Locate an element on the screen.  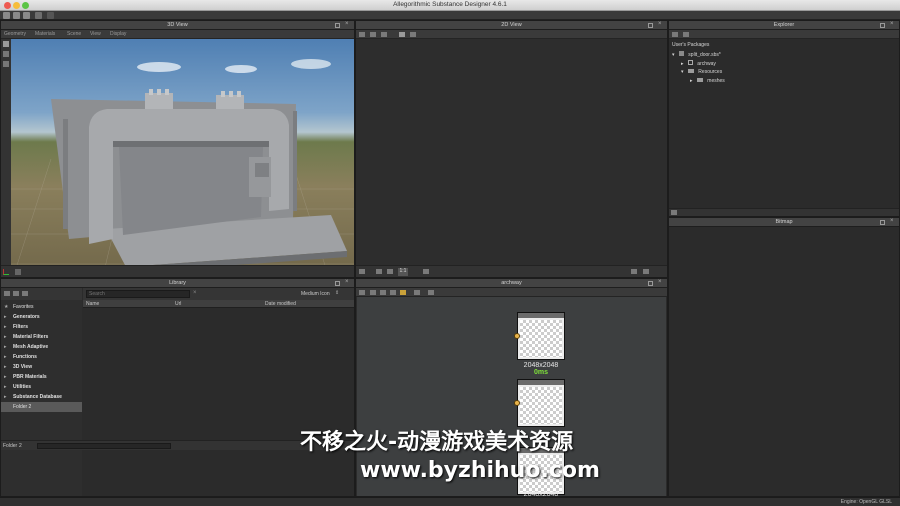
tree-item-graph: ▸ archway is located at coordinates (698, 63).